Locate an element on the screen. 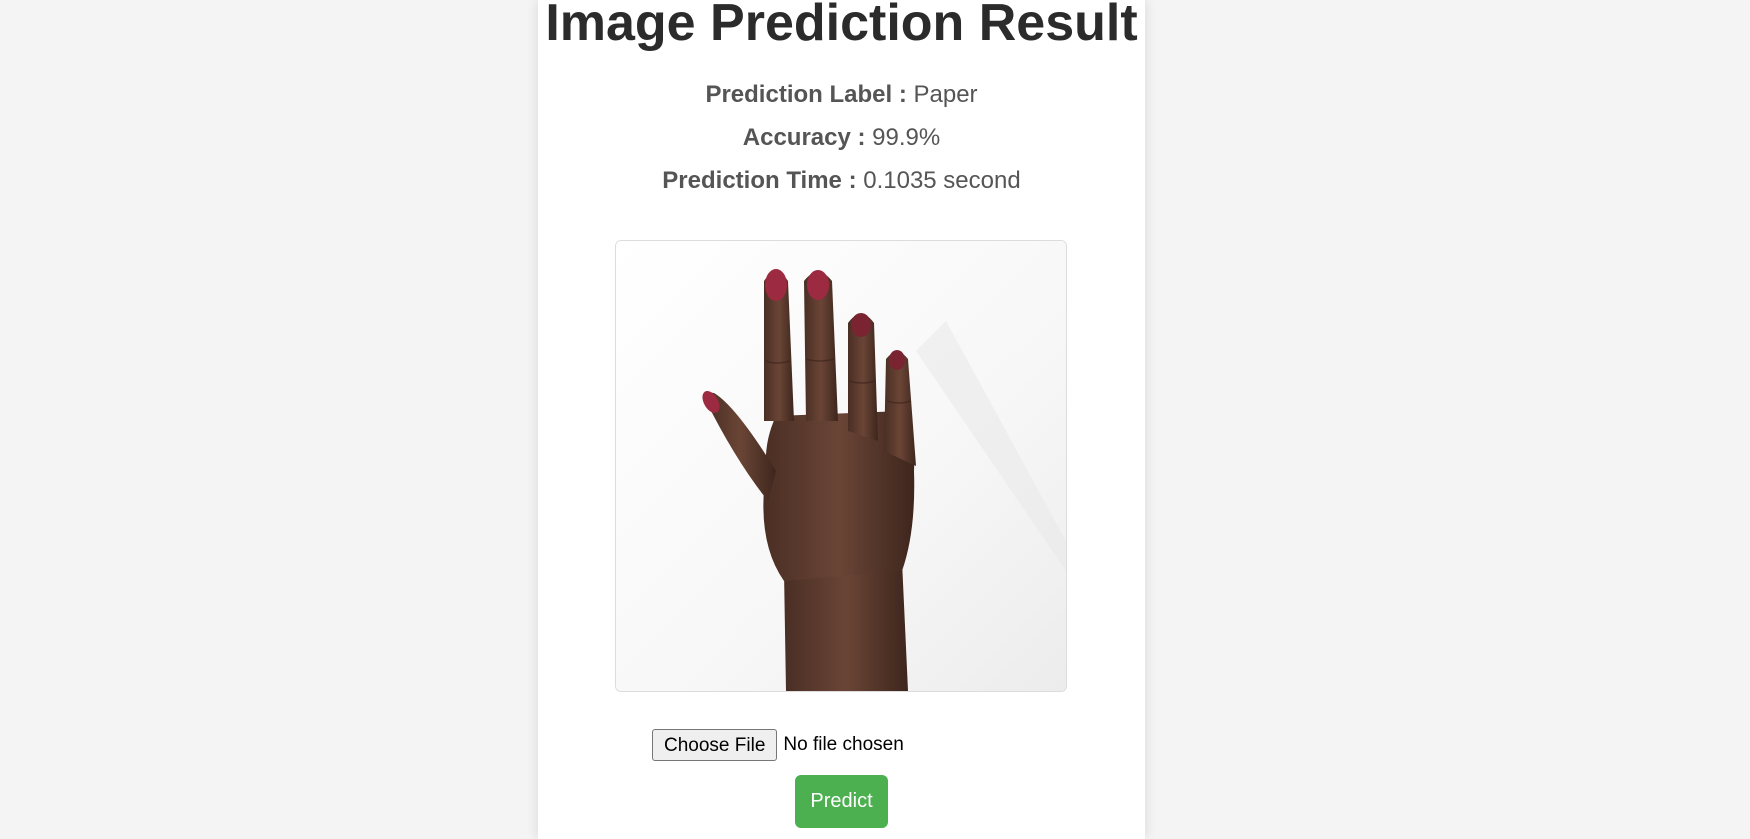 The width and height of the screenshot is (1750, 839). page-title: Image Prediction Result is located at coordinates (841, 26).